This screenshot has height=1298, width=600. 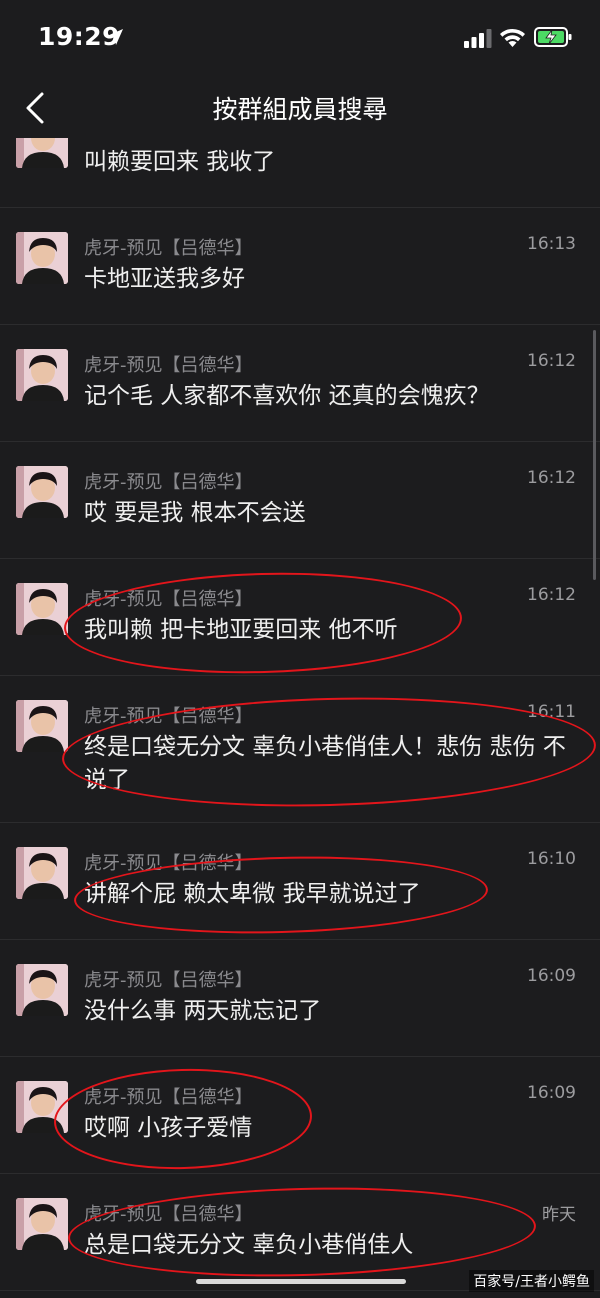 I want to click on location-arrow-icon, so click(x=115, y=37).